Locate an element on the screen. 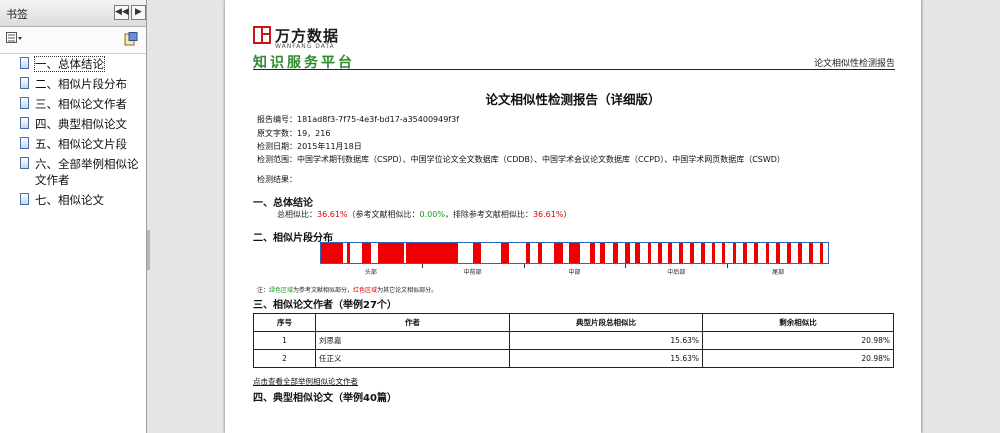  bookmark-item: 一、总体结论 is located at coordinates (73, 64).